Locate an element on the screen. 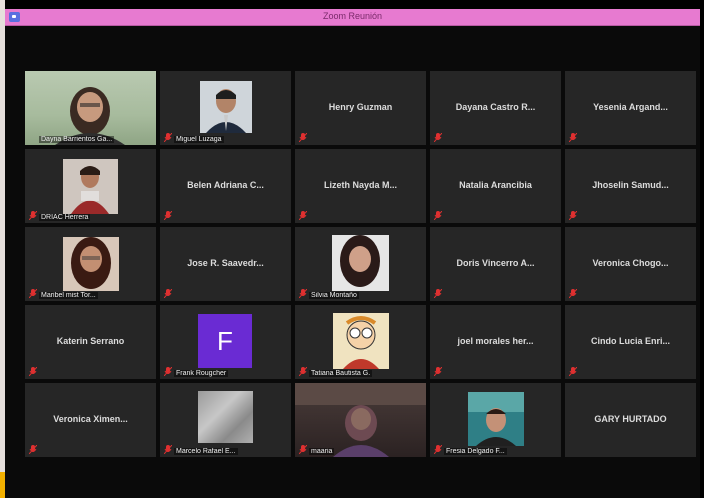 This screenshot has height=498, width=704. participant-tile: DRIAC Herrera is located at coordinates (90, 186).